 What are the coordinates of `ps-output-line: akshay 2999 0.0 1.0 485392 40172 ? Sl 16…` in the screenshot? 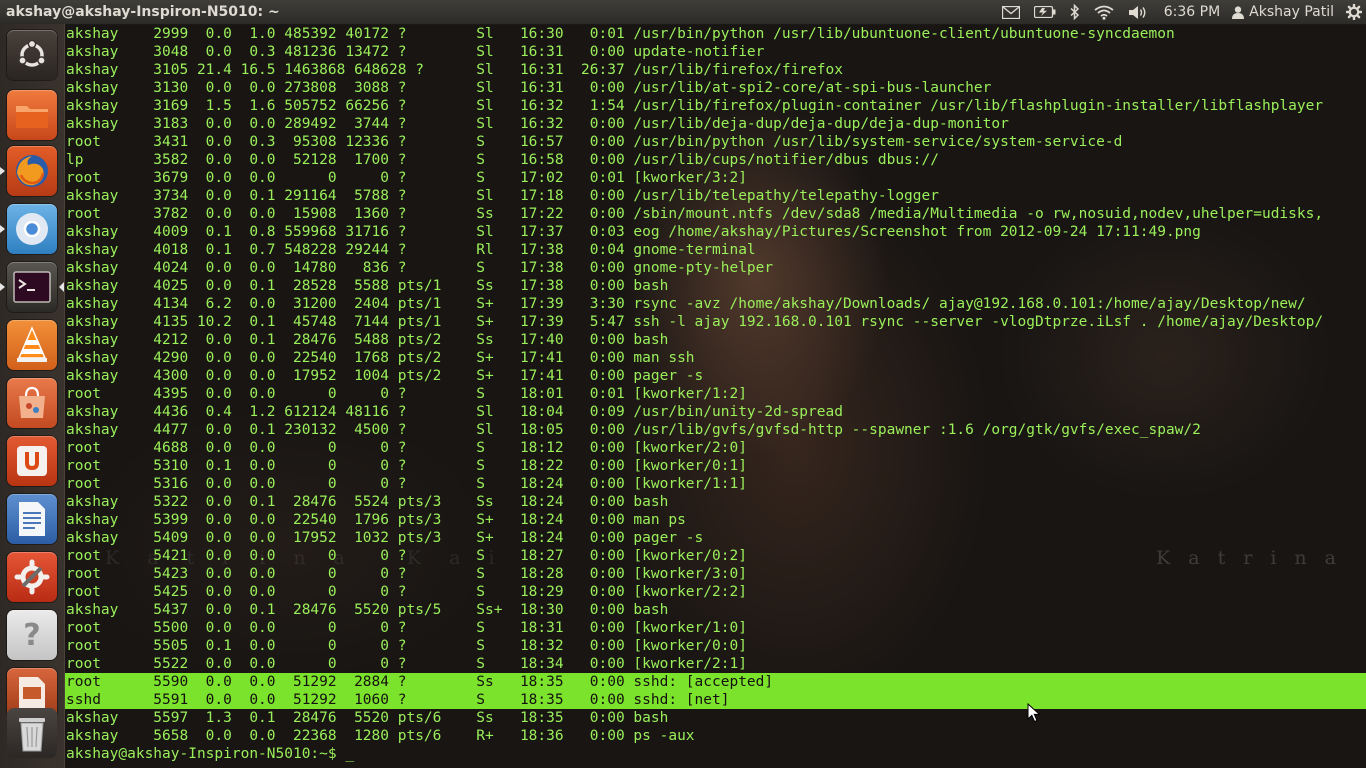 It's located at (620, 34).